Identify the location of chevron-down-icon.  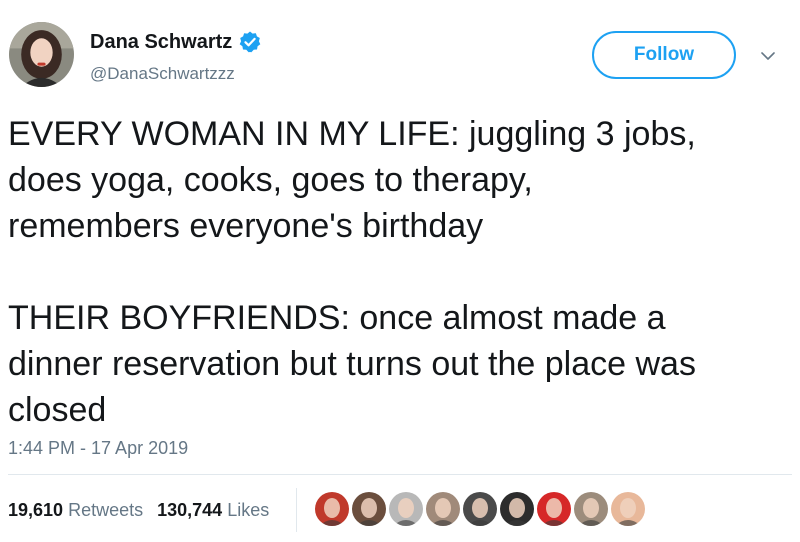
(768, 56).